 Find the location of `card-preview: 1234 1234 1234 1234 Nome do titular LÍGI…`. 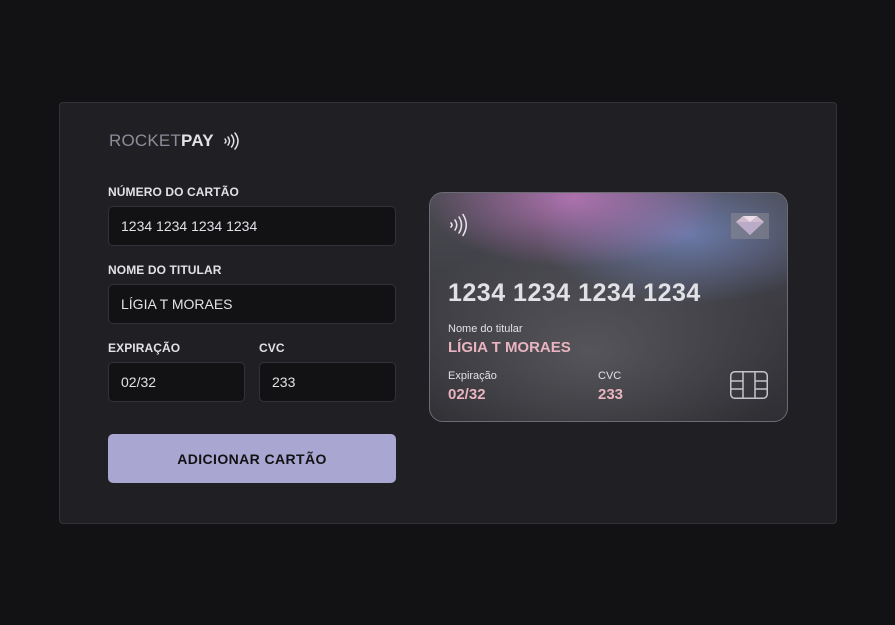

card-preview: 1234 1234 1234 1234 Nome do titular LÍGI… is located at coordinates (608, 307).